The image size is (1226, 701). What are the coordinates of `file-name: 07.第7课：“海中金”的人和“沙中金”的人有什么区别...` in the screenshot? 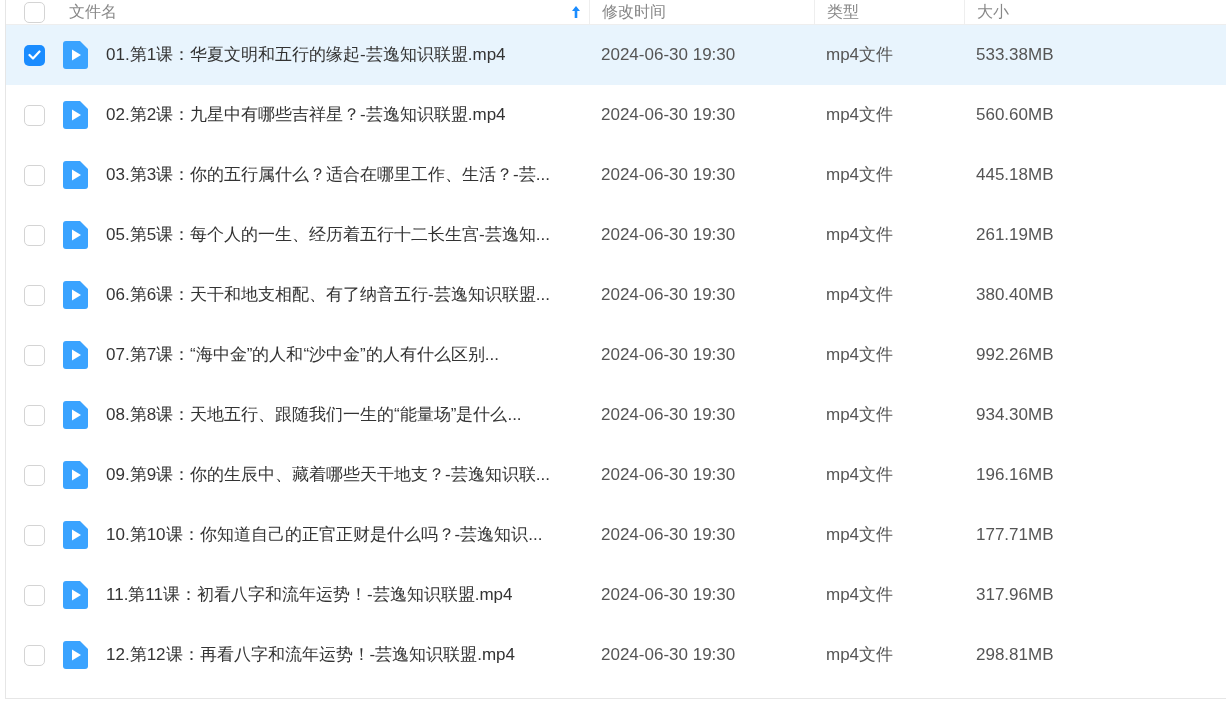 It's located at (302, 355).